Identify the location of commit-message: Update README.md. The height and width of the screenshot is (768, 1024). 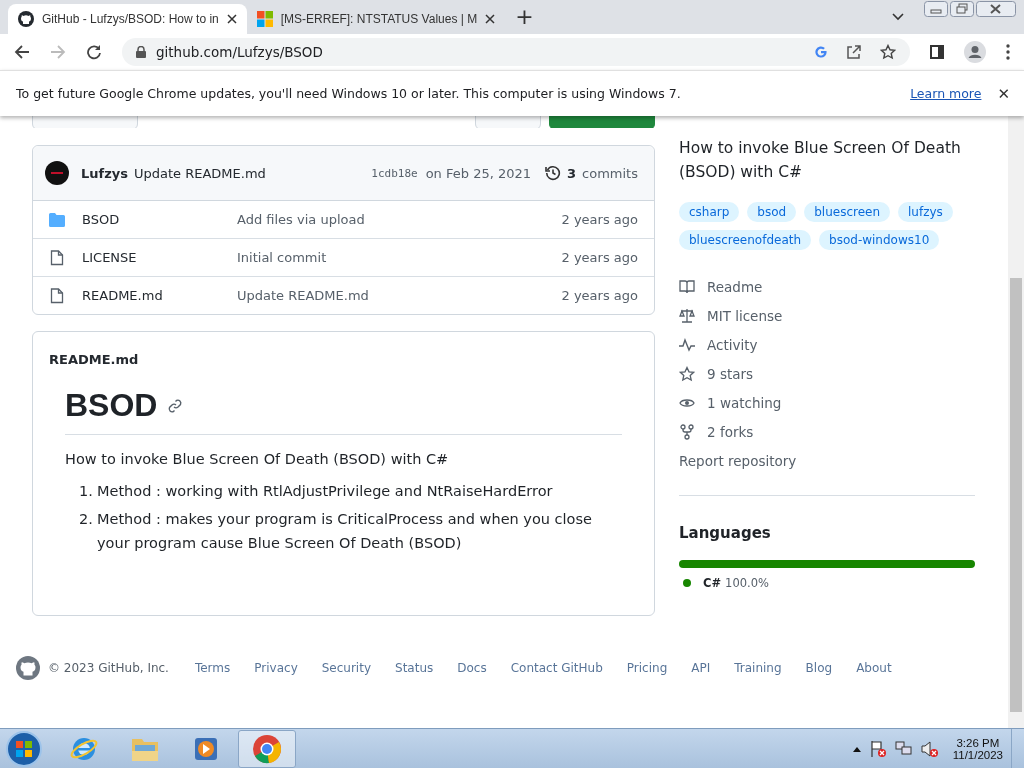
(200, 173).